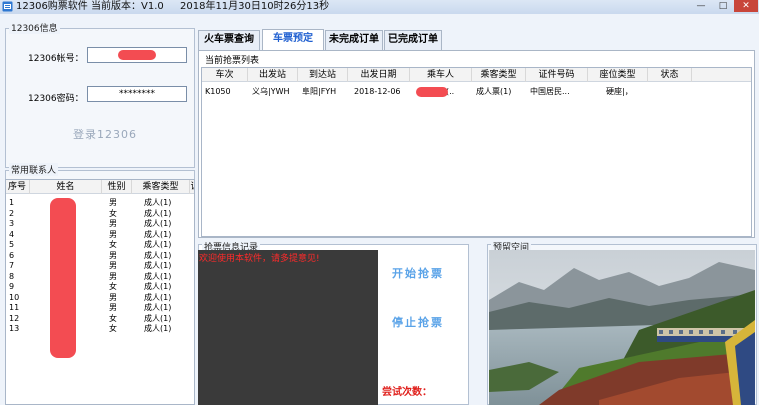  Describe the element at coordinates (105, 134) in the screenshot. I see `login-button: 登录12306` at that location.